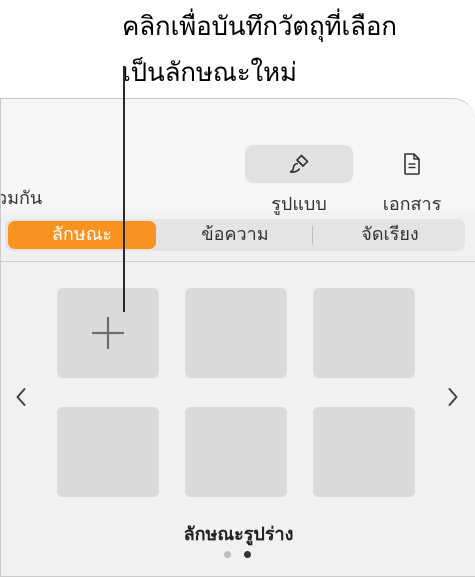  What do you see at coordinates (238, 534) in the screenshot?
I see `style-section-title: ลักษณะรูปร่าง` at bounding box center [238, 534].